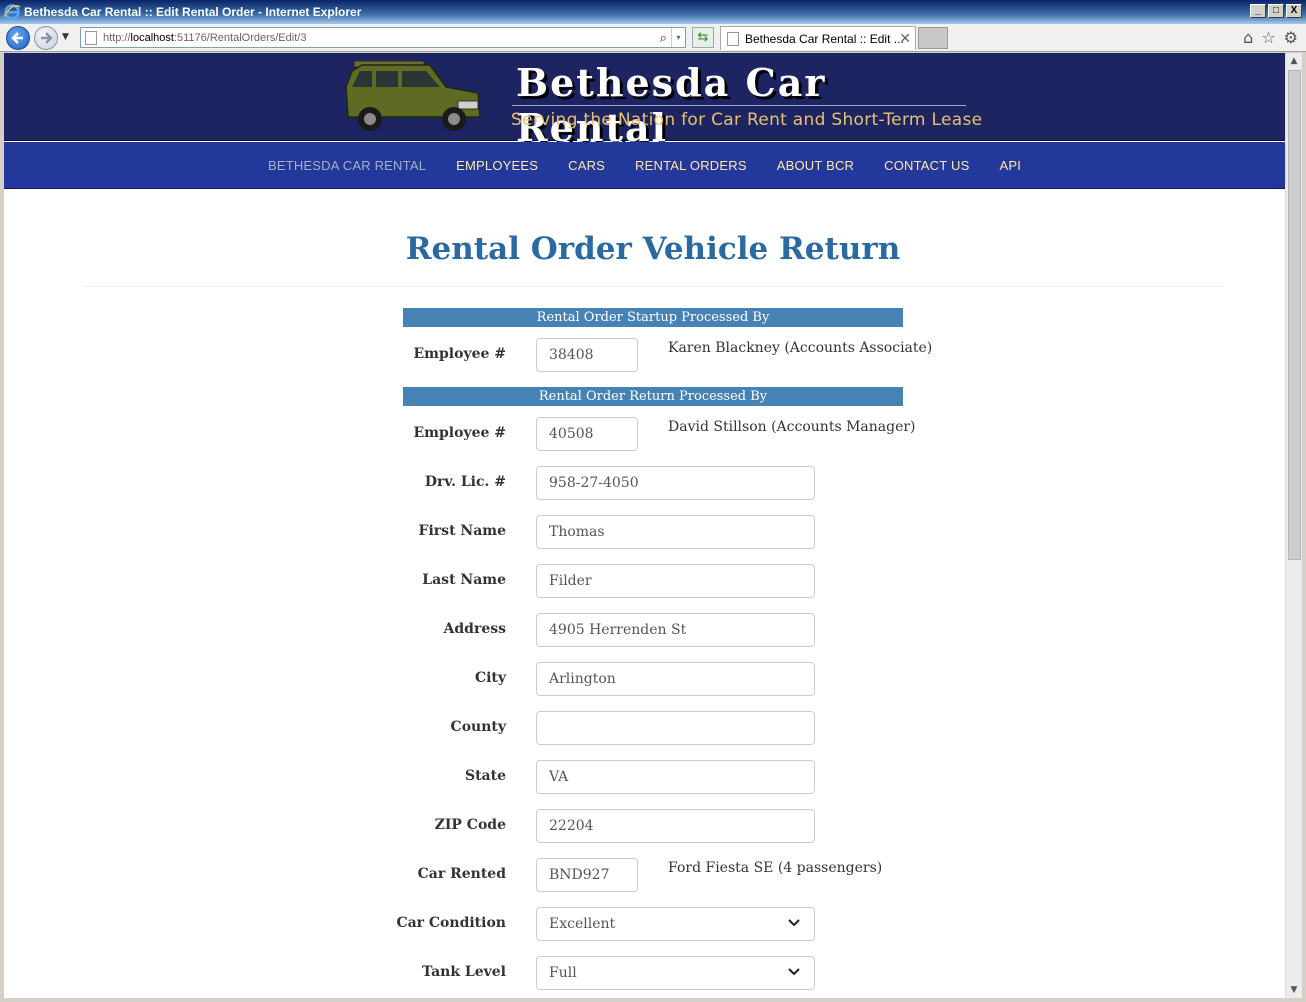  Describe the element at coordinates (459, 433) in the screenshot. I see `return-employee-label: Employee #` at that location.